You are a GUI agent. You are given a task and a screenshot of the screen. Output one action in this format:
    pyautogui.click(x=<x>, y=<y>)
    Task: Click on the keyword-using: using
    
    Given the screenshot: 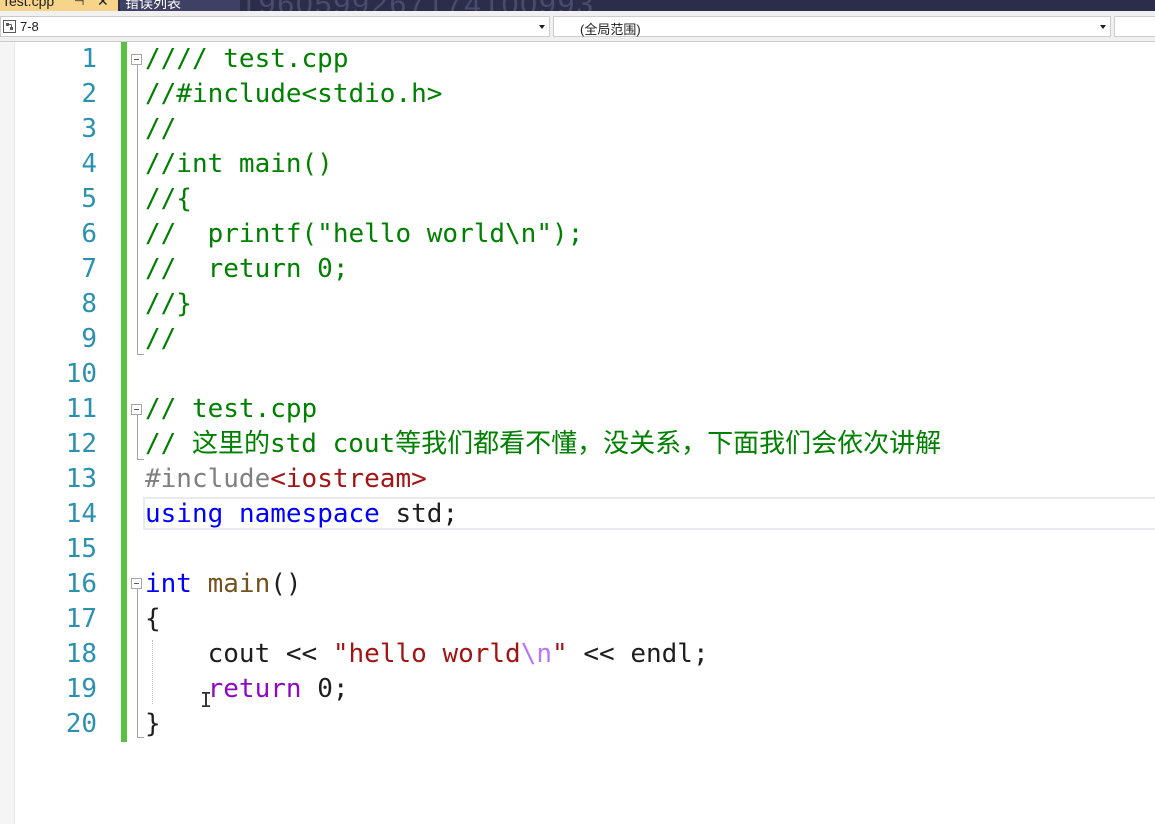 What is the action you would take?
    pyautogui.click(x=184, y=514)
    